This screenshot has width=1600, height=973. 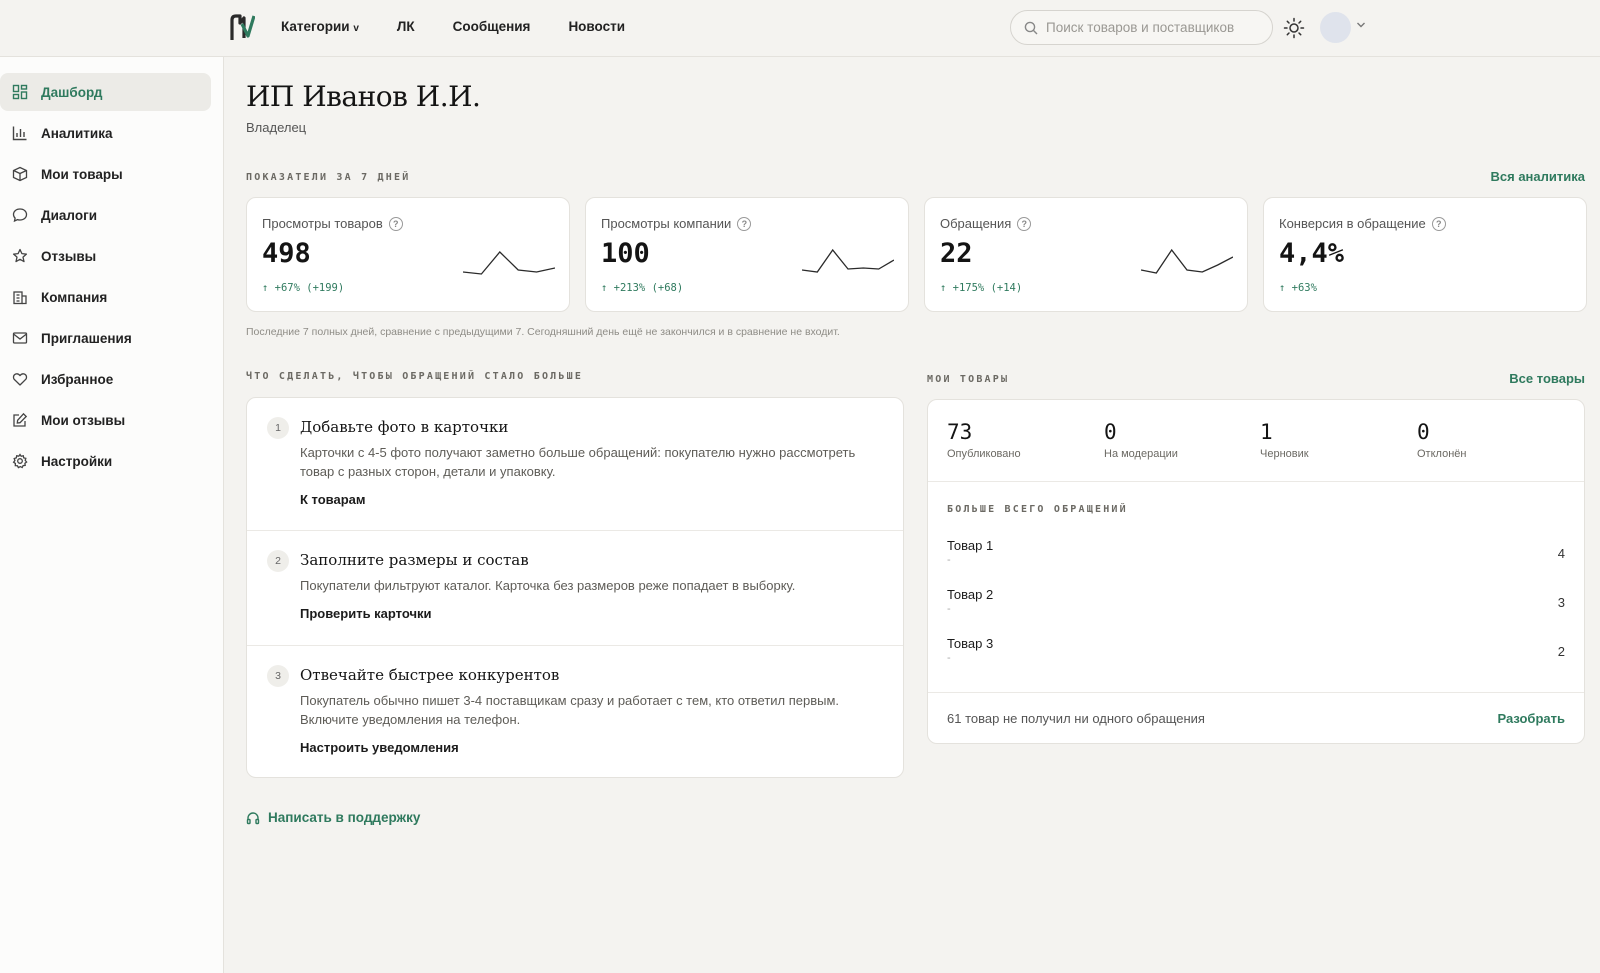 I want to click on headphones-icon, so click(x=253, y=817).